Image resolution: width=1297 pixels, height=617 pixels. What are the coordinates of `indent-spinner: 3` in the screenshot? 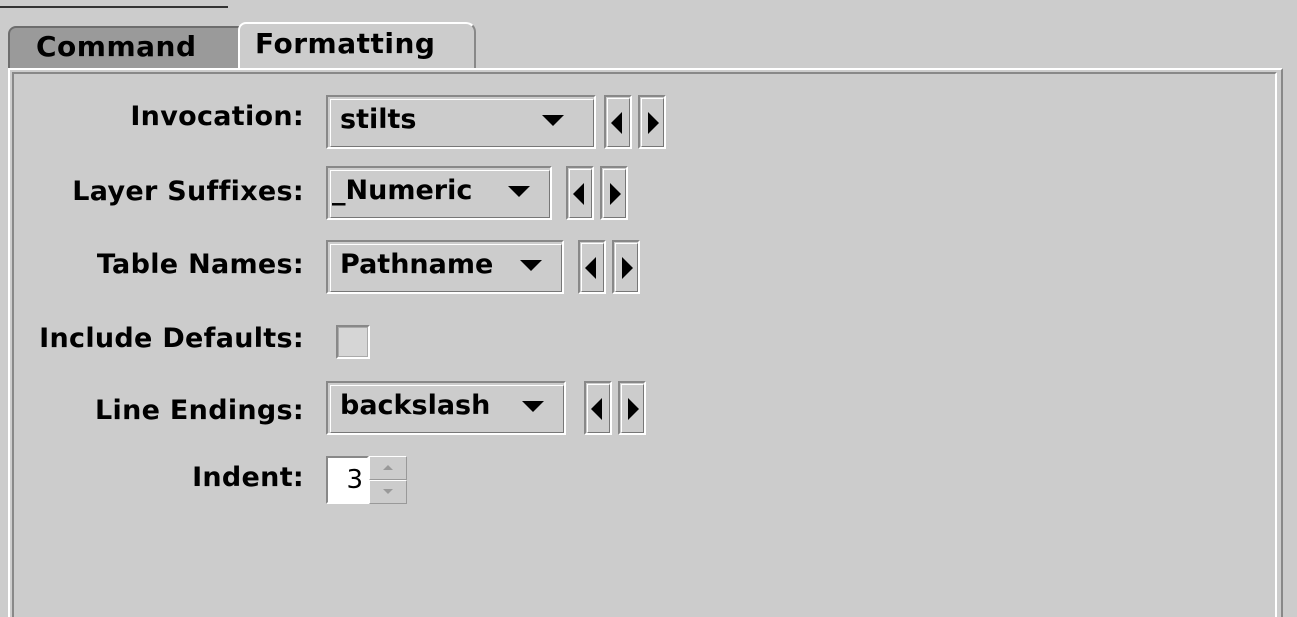 It's located at (368, 480).